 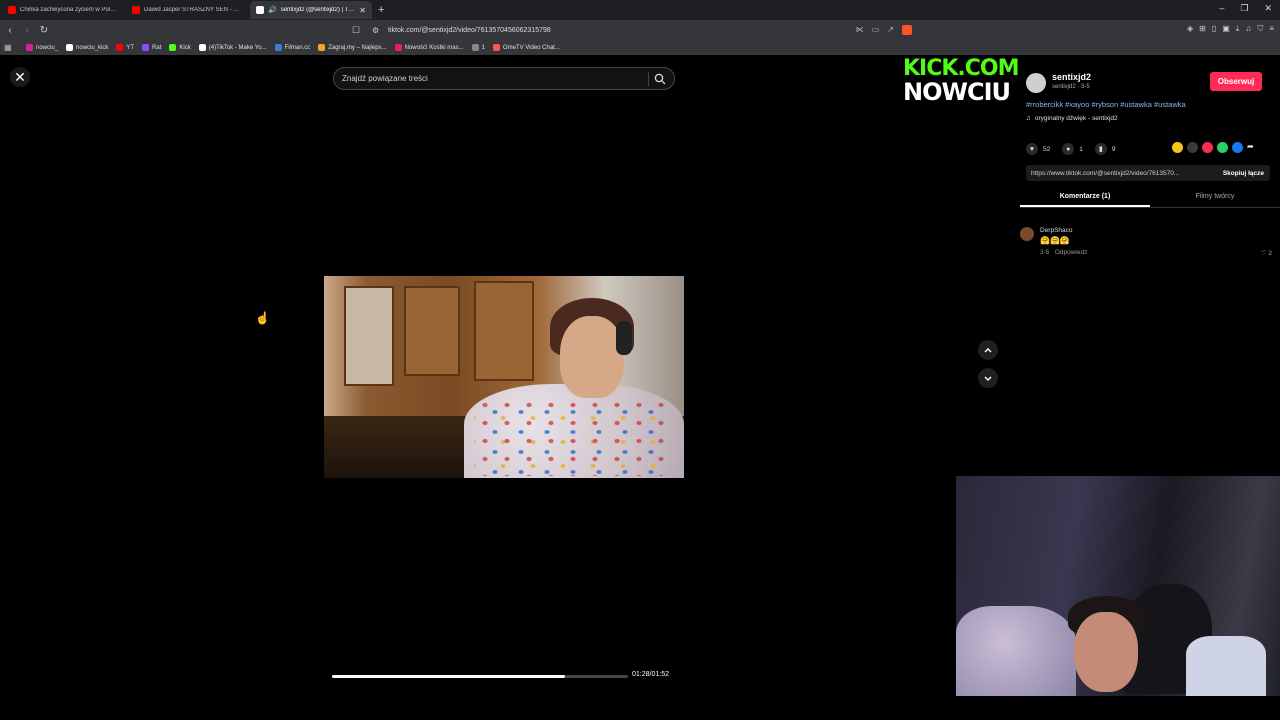 I want to click on instagram-icon, so click(x=29, y=47).